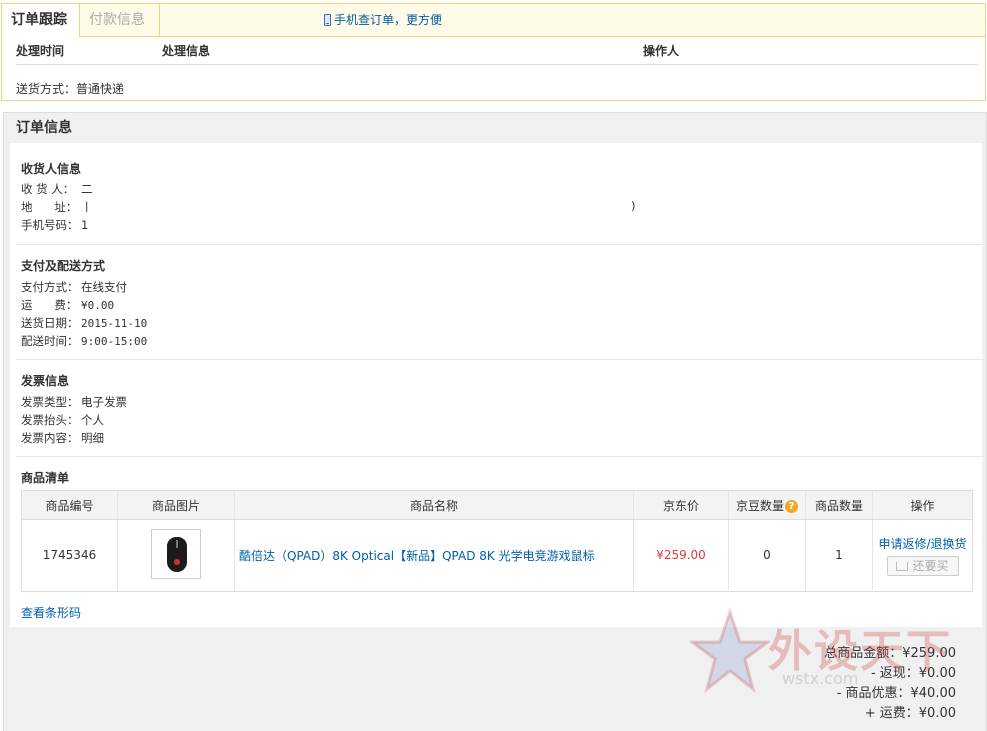 The height and width of the screenshot is (731, 987). Describe the element at coordinates (48, 189) in the screenshot. I see `recipient-name-label: 收 货 人：` at that location.